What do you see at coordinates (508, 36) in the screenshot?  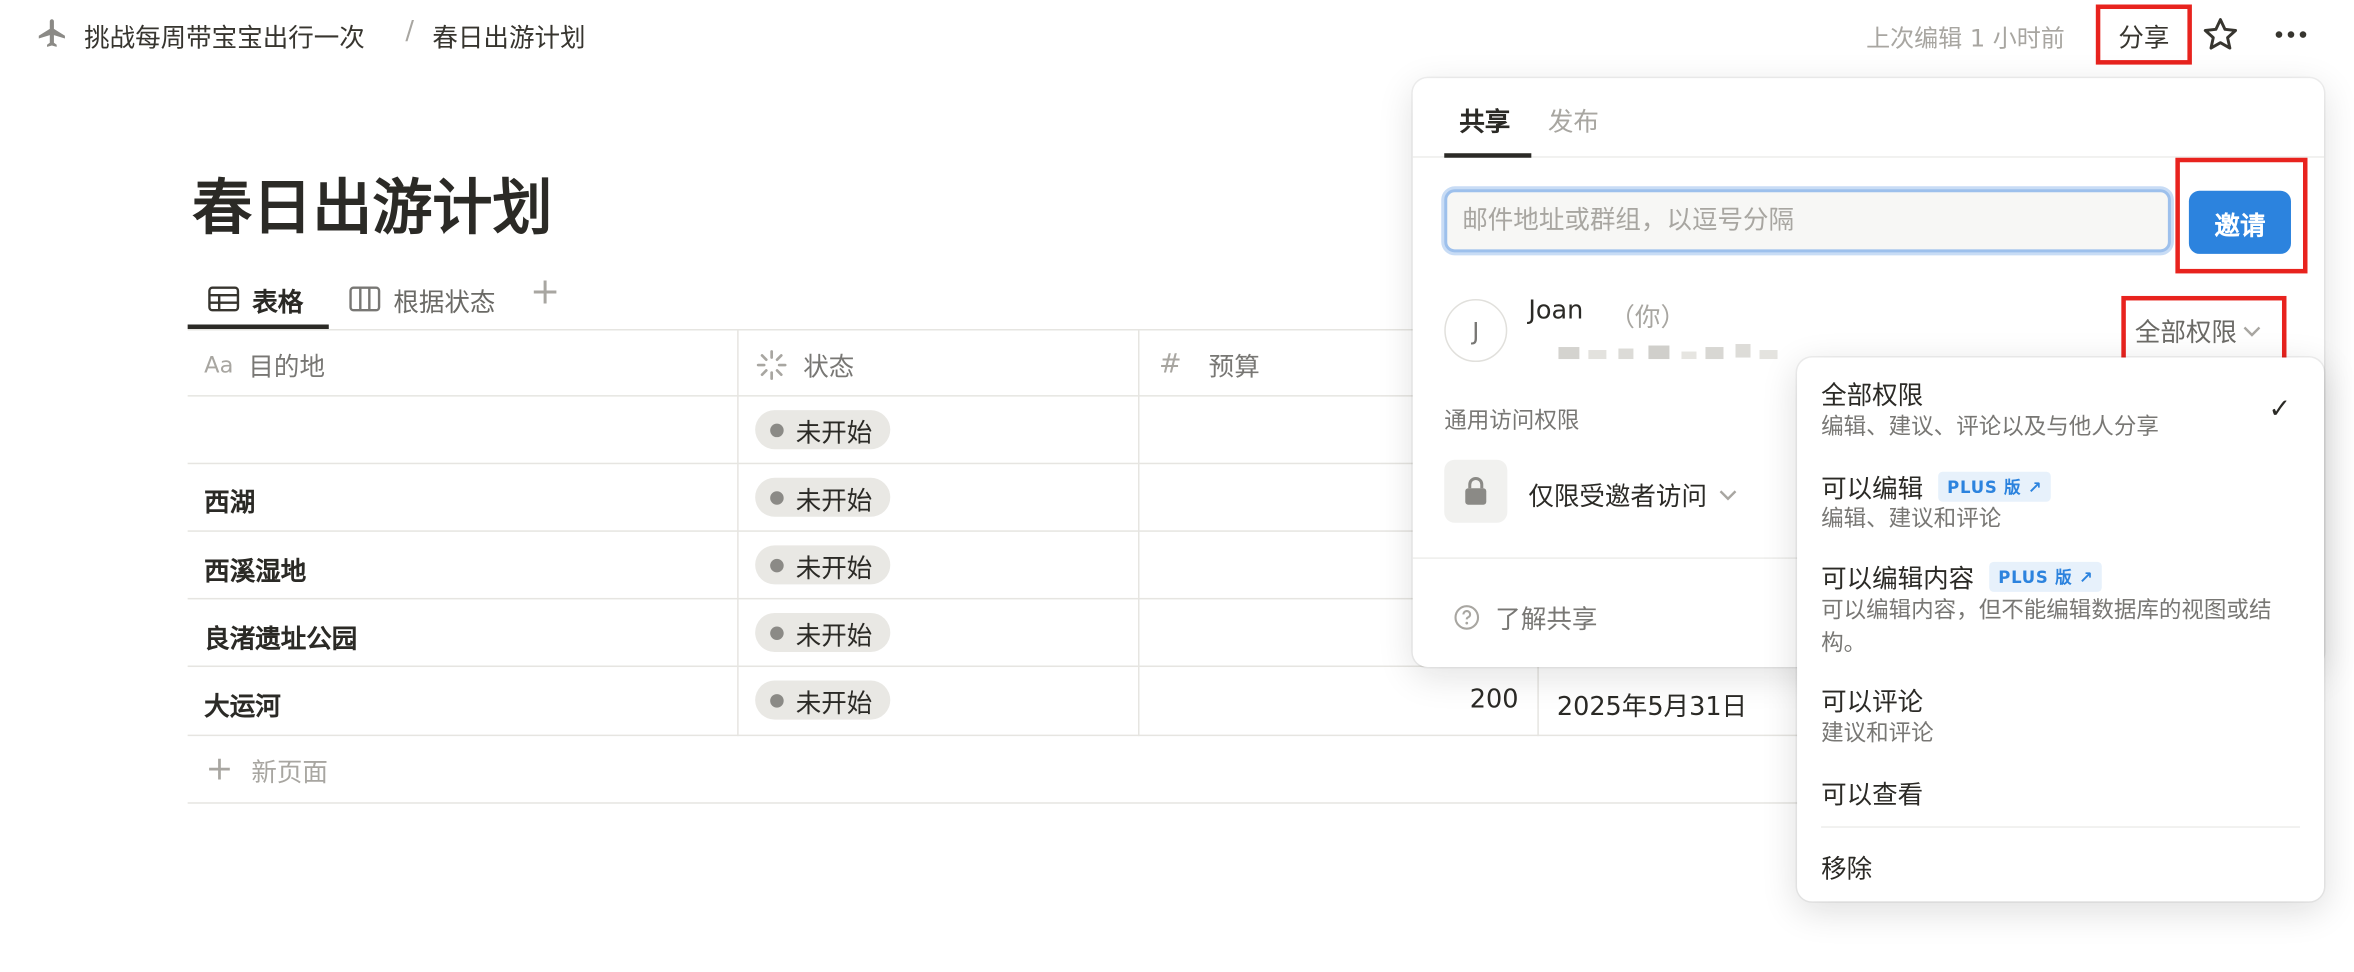 I see `breadcrumb-current: 春日出游计划` at bounding box center [508, 36].